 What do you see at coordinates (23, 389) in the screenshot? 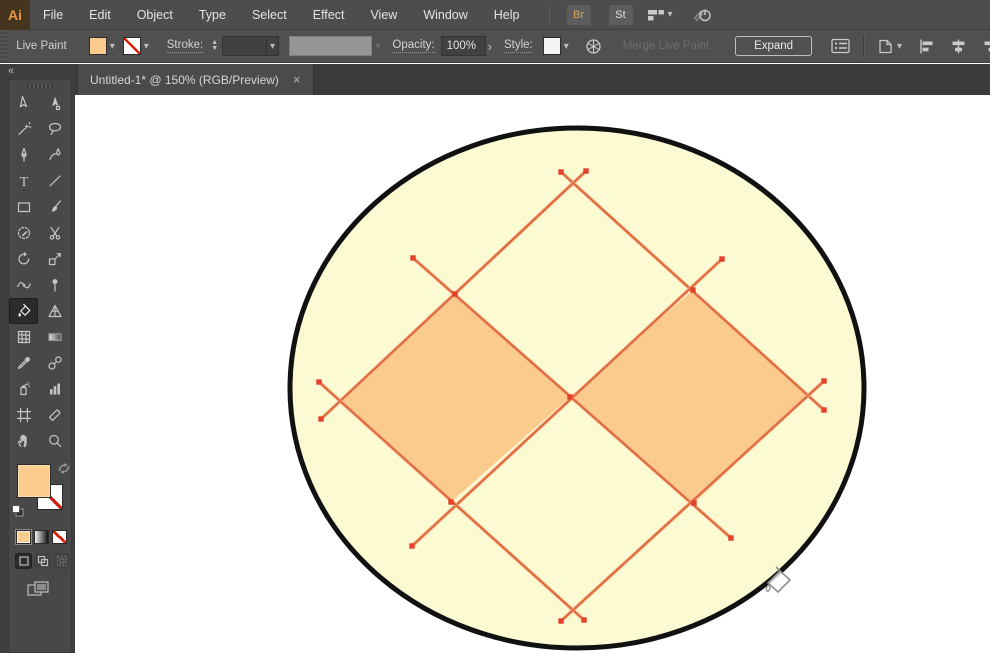
I see `symbol-sprayer-tool` at bounding box center [23, 389].